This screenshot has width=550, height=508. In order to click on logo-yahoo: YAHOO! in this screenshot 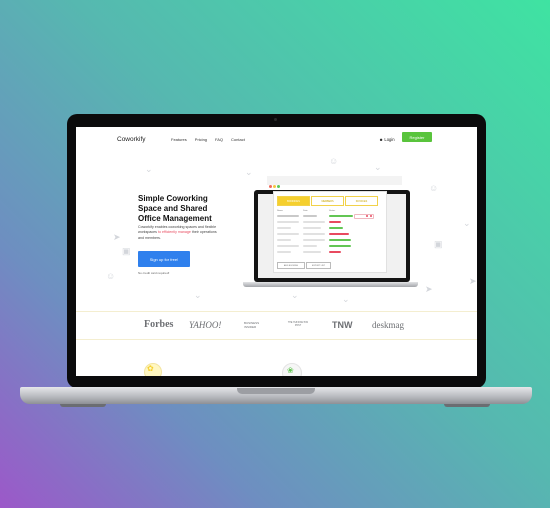, I will do `click(205, 325)`.